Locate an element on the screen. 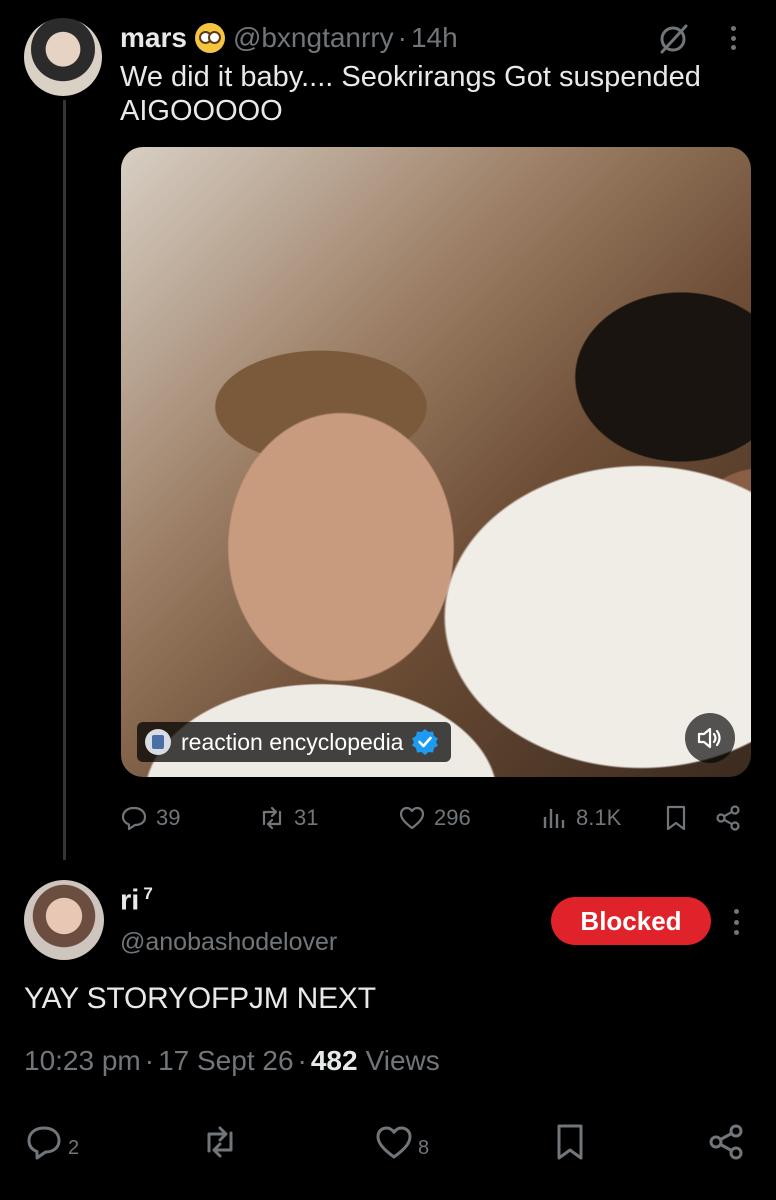 This screenshot has width=776, height=1200. media-attribution: reaction encyclopedia is located at coordinates (294, 742).